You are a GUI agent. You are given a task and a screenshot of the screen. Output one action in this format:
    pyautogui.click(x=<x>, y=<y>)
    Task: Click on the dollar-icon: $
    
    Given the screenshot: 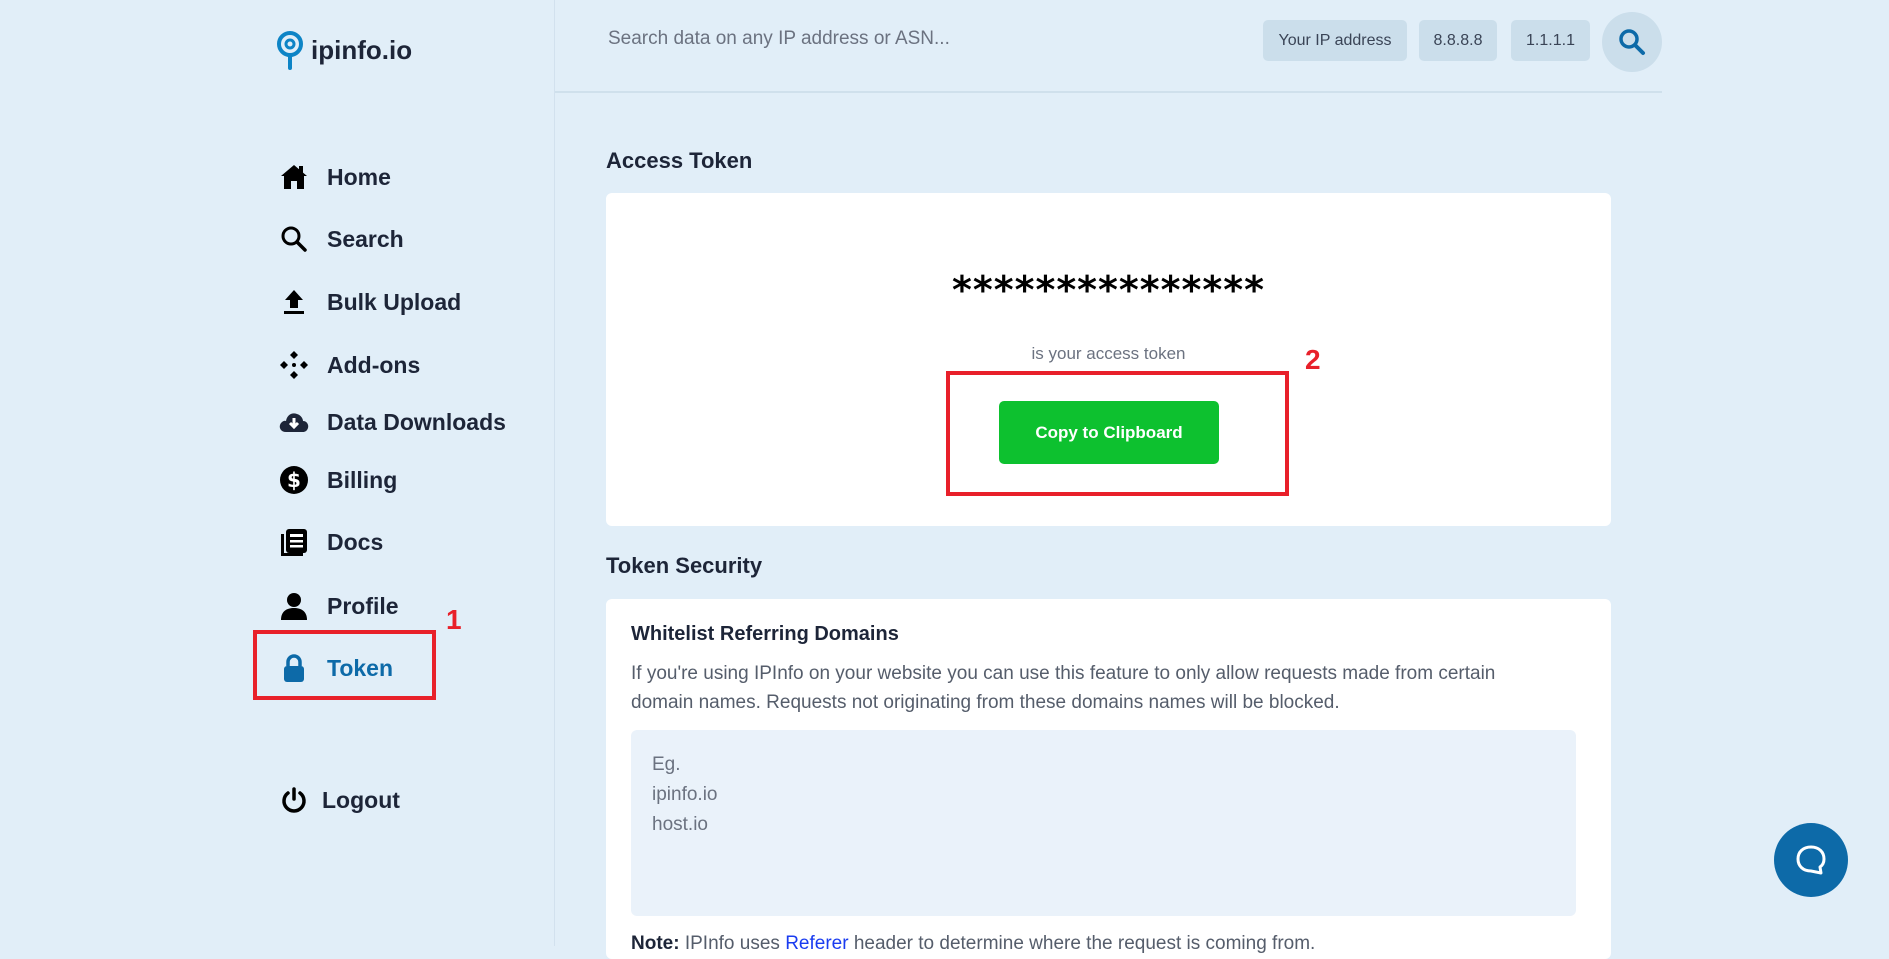 What is the action you would take?
    pyautogui.click(x=294, y=480)
    